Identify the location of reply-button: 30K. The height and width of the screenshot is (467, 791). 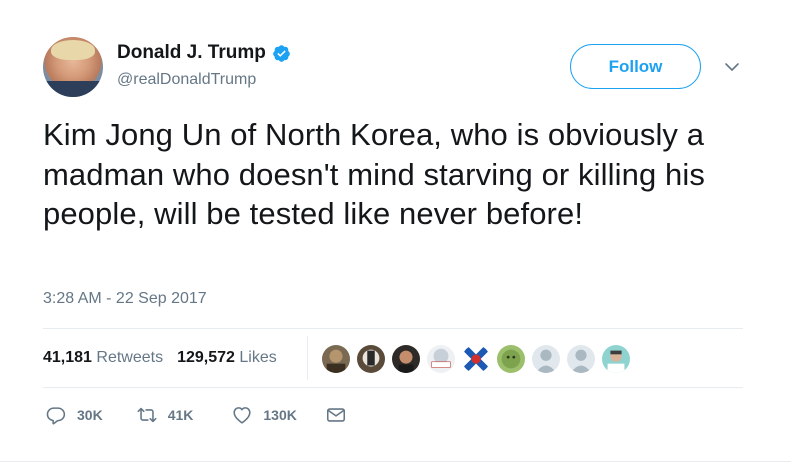
(74, 415).